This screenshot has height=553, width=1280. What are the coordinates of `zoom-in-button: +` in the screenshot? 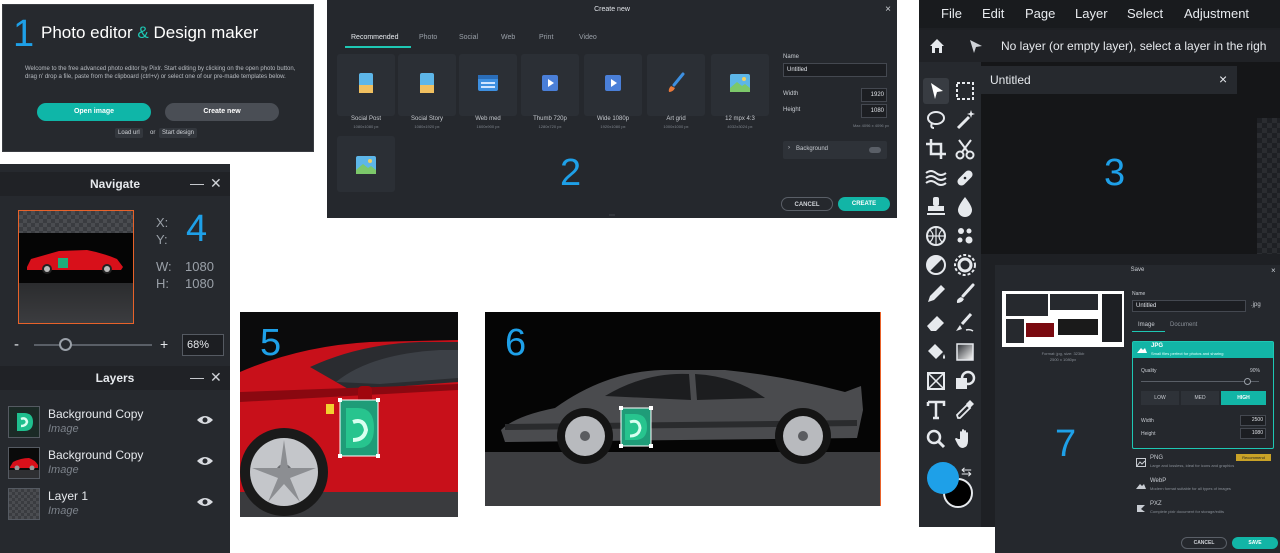 It's located at (164, 344).